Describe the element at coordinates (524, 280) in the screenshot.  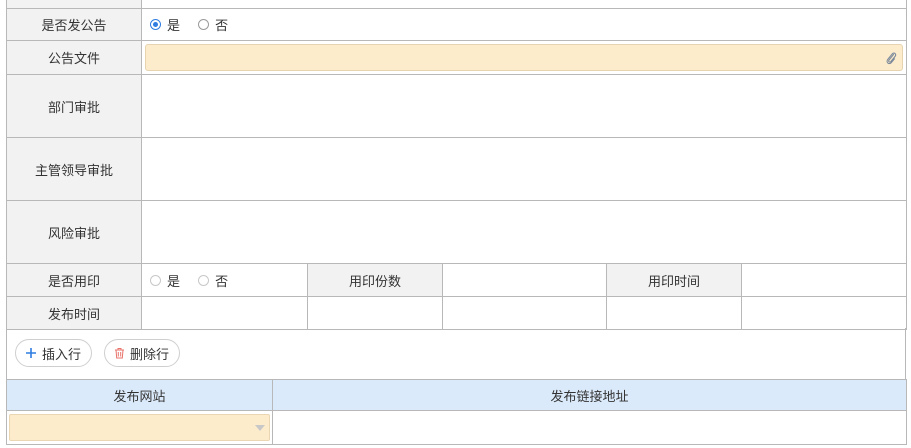
I see `seal-copies-field` at that location.